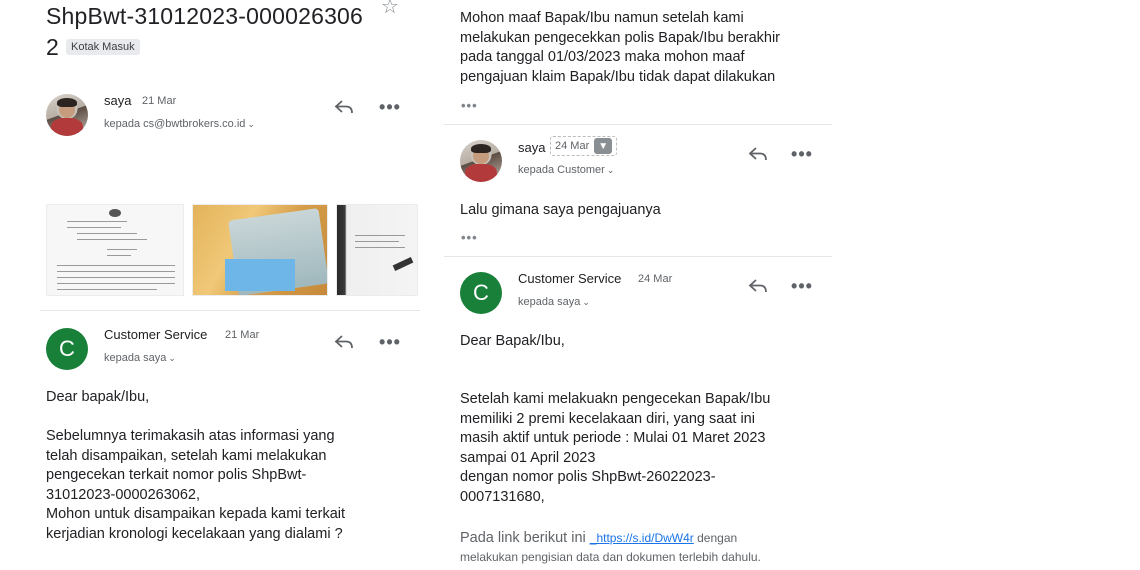 This screenshot has width=1140, height=570. What do you see at coordinates (103, 47) in the screenshot?
I see `inbox-label: Kotak Masuk` at bounding box center [103, 47].